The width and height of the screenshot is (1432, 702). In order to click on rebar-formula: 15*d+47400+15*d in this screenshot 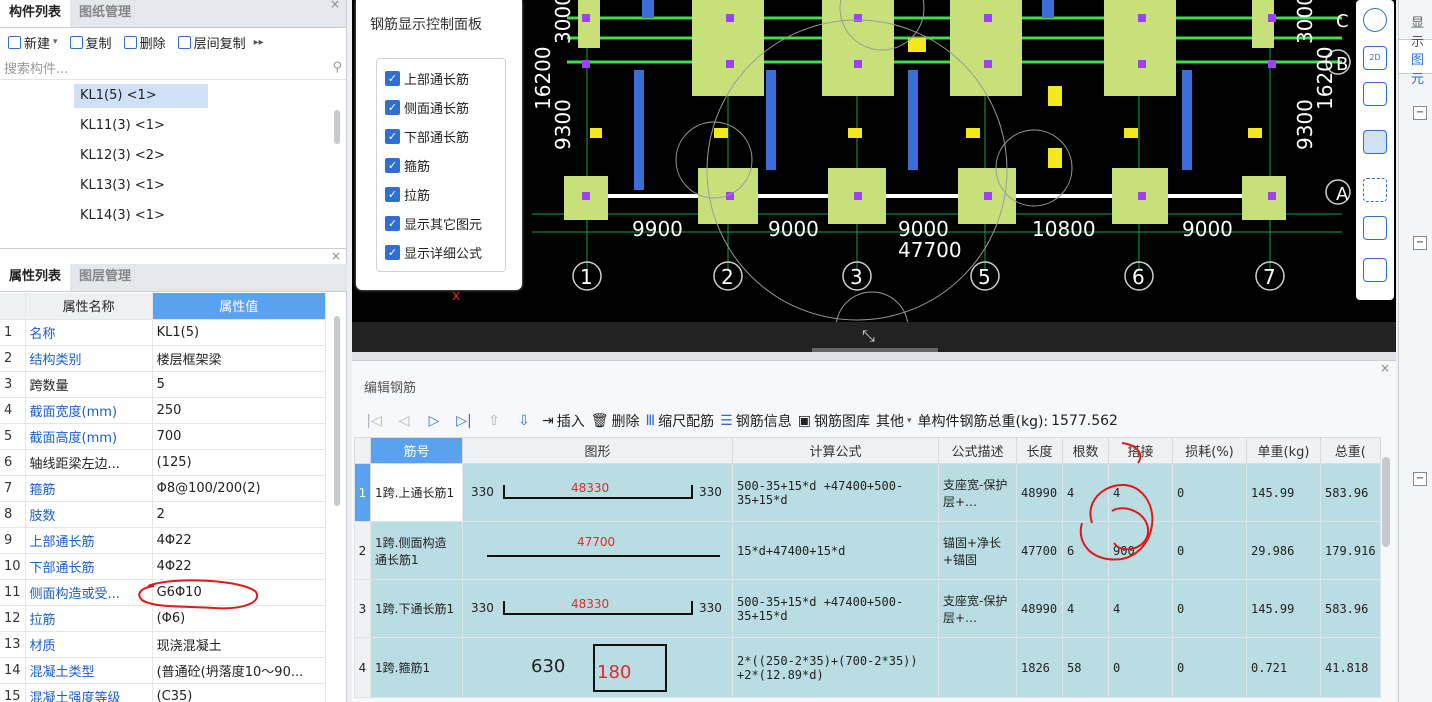, I will do `click(835, 550)`.